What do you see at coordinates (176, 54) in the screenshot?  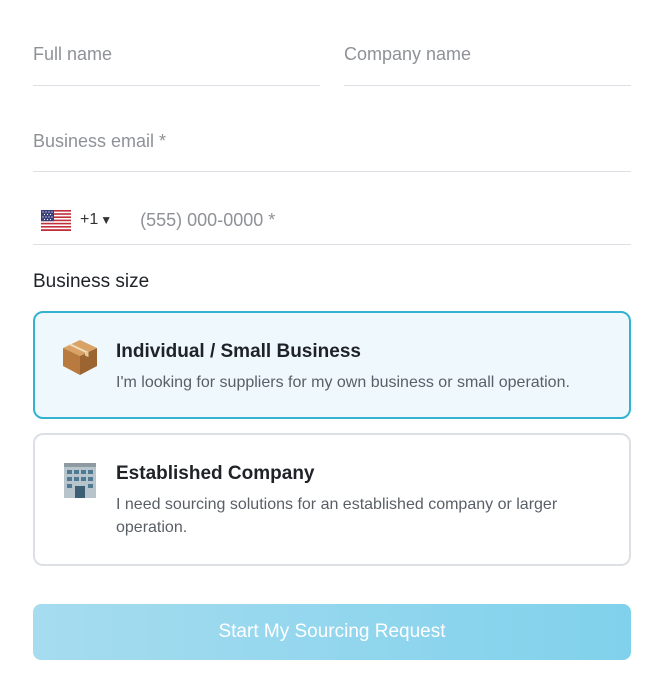 I see `full-name-input` at bounding box center [176, 54].